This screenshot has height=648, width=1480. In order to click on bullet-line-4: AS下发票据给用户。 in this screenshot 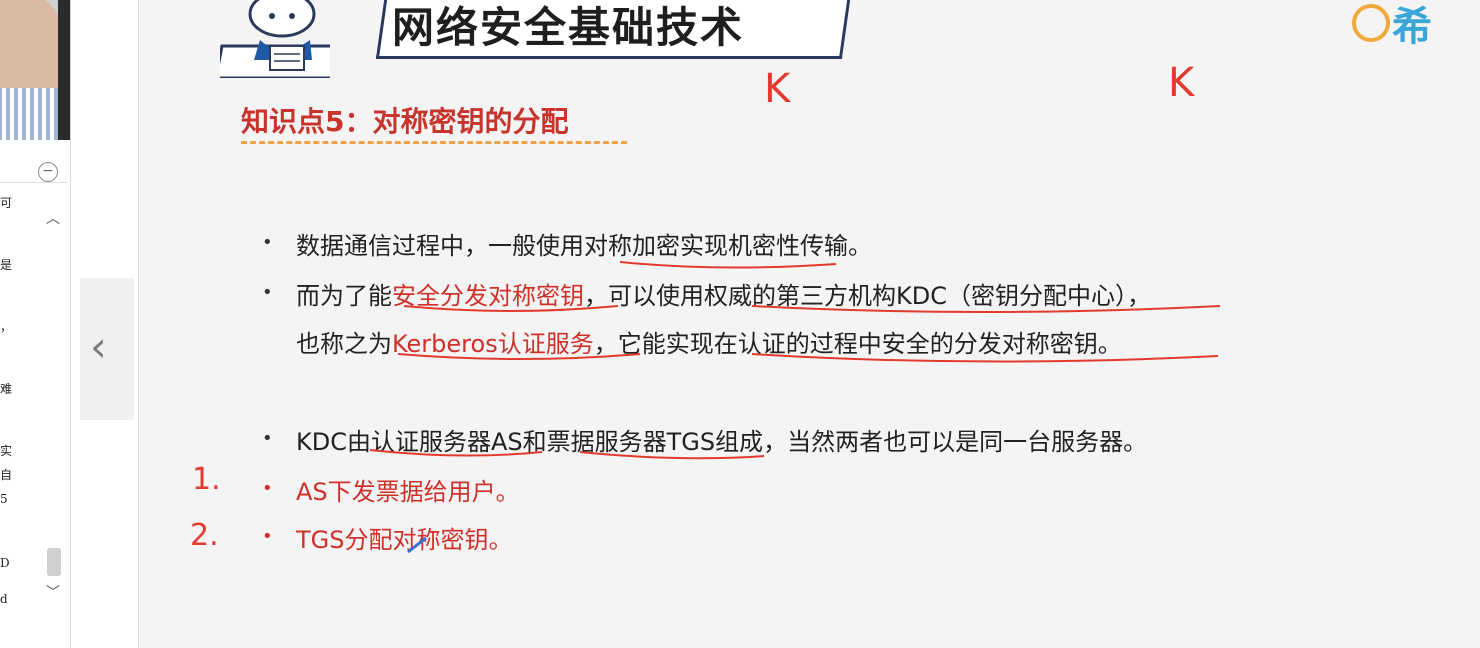, I will do `click(408, 492)`.